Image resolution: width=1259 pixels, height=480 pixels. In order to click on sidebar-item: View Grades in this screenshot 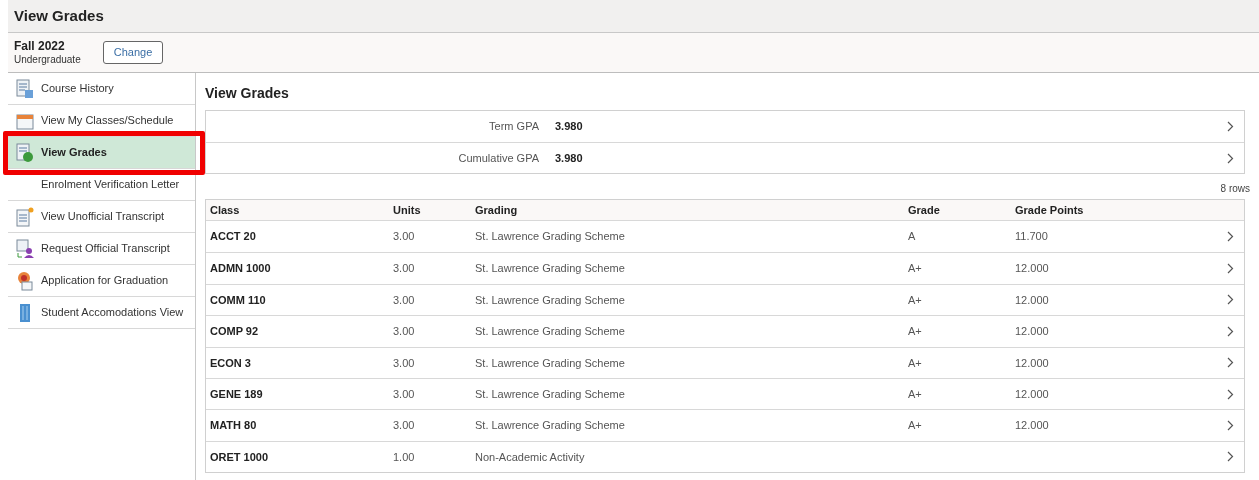, I will do `click(101, 152)`.